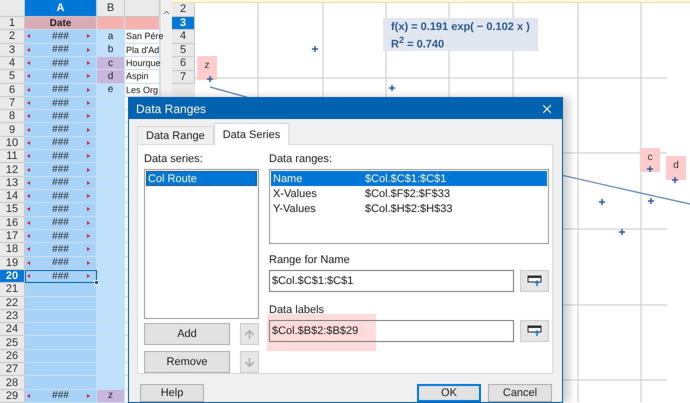 This screenshot has width=690, height=403. What do you see at coordinates (449, 393) in the screenshot?
I see `dialog-button: OK` at bounding box center [449, 393].